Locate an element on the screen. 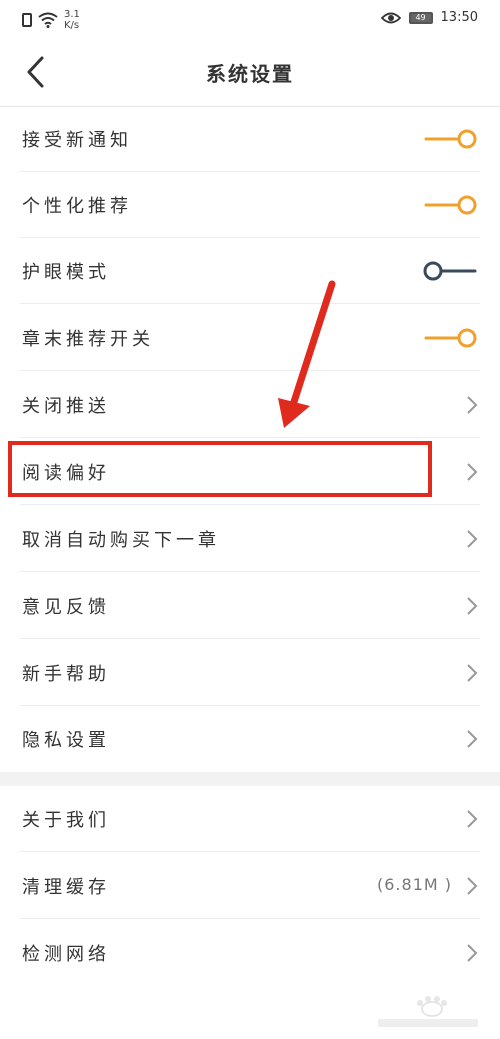 Image resolution: width=500 pixels, height=1039 pixels. annotation-arrow-icon is located at coordinates (307, 354).